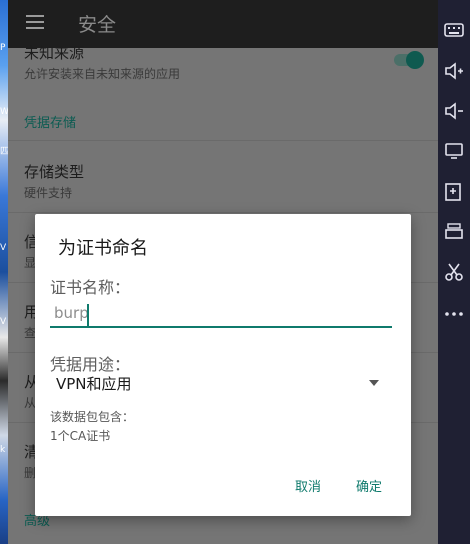 Image resolution: width=470 pixels, height=544 pixels. What do you see at coordinates (454, 233) in the screenshot?
I see `layers-icon` at bounding box center [454, 233].